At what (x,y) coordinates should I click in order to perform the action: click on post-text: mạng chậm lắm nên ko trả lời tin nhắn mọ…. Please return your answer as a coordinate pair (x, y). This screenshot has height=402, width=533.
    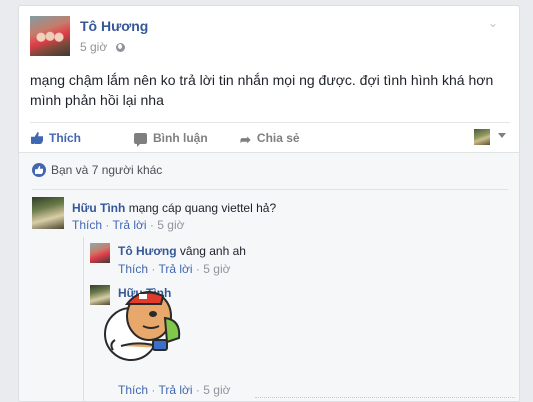
    Looking at the image, I should click on (262, 90).